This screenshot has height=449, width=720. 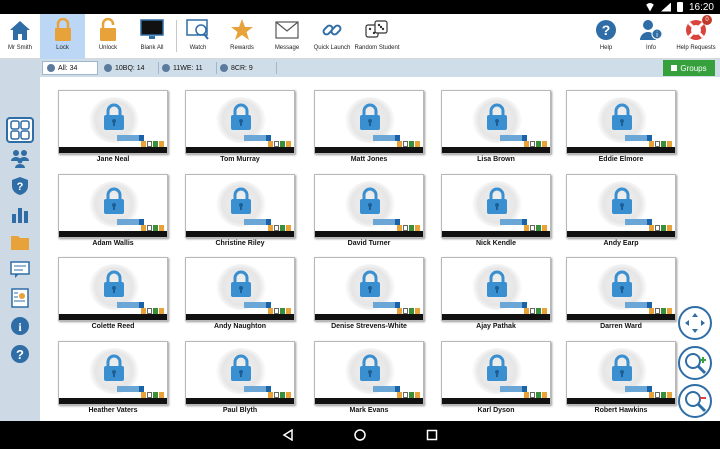 What do you see at coordinates (242, 36) in the screenshot?
I see `rewards-button: Rewards` at bounding box center [242, 36].